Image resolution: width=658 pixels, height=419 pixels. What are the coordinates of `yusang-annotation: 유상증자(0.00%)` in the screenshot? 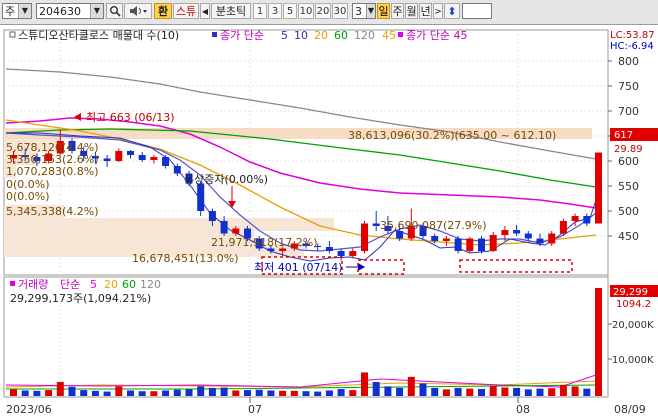 It's located at (226, 179).